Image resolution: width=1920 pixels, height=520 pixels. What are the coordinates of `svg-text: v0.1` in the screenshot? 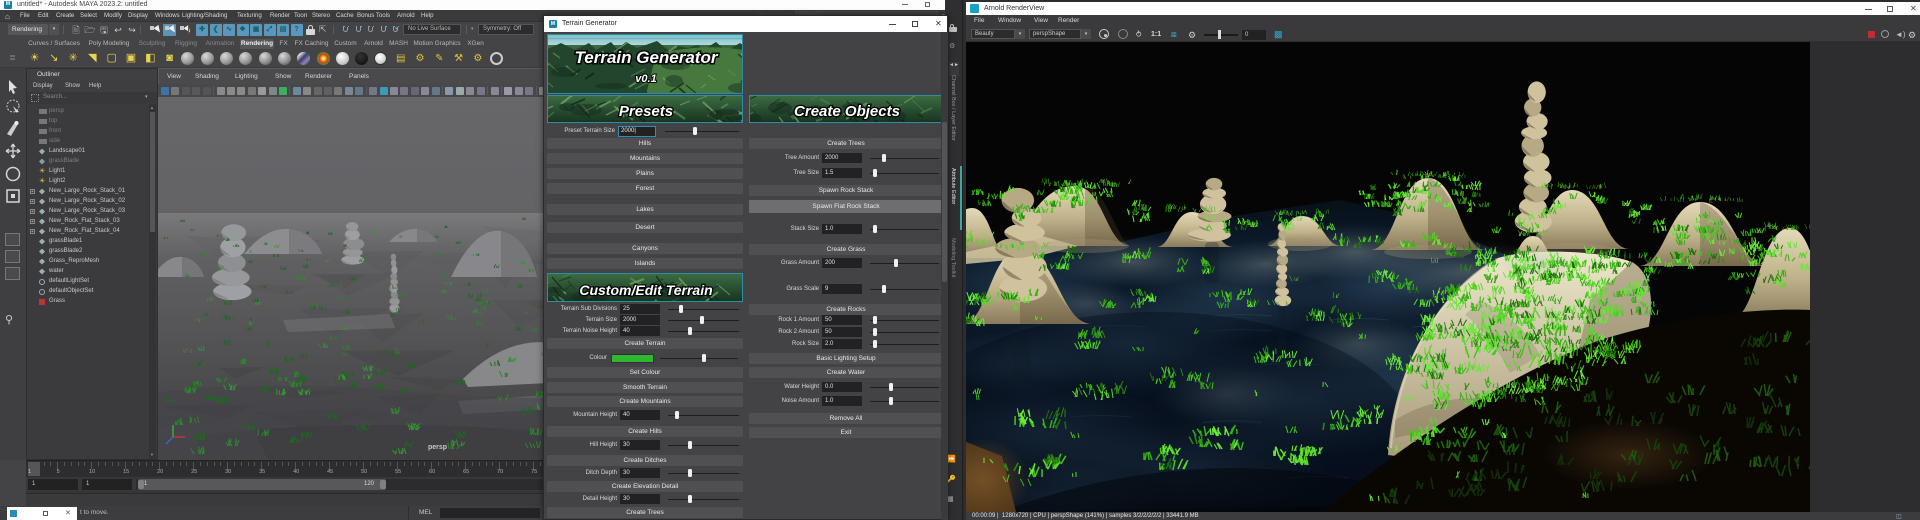 It's located at (645, 79).